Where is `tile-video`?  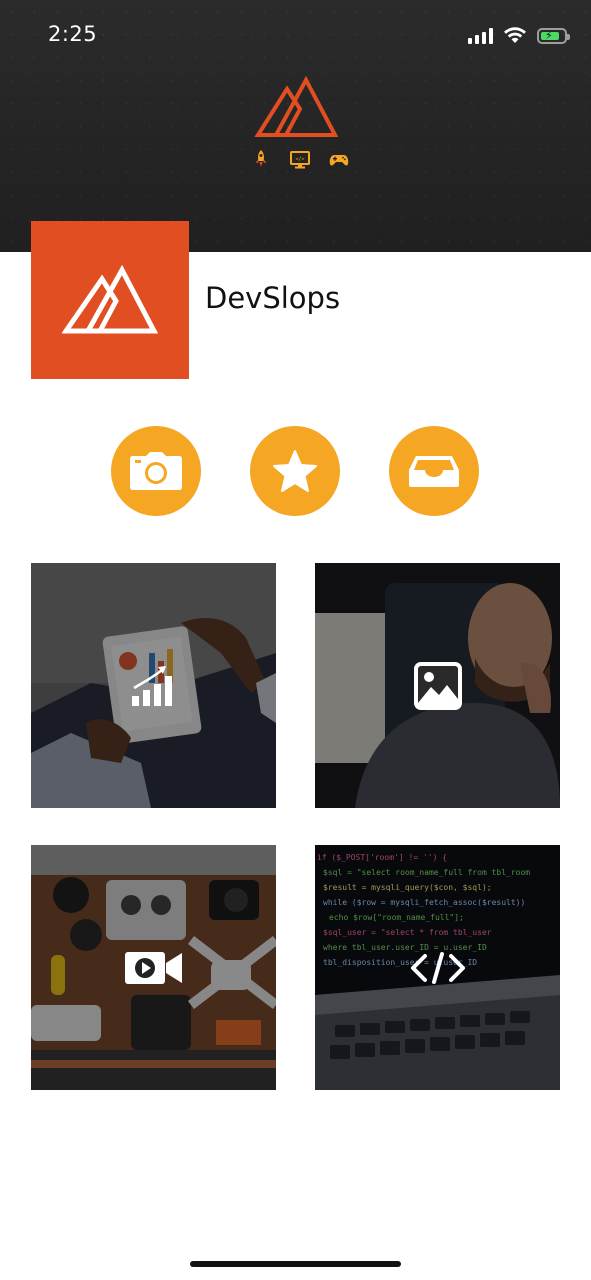 tile-video is located at coordinates (153, 967).